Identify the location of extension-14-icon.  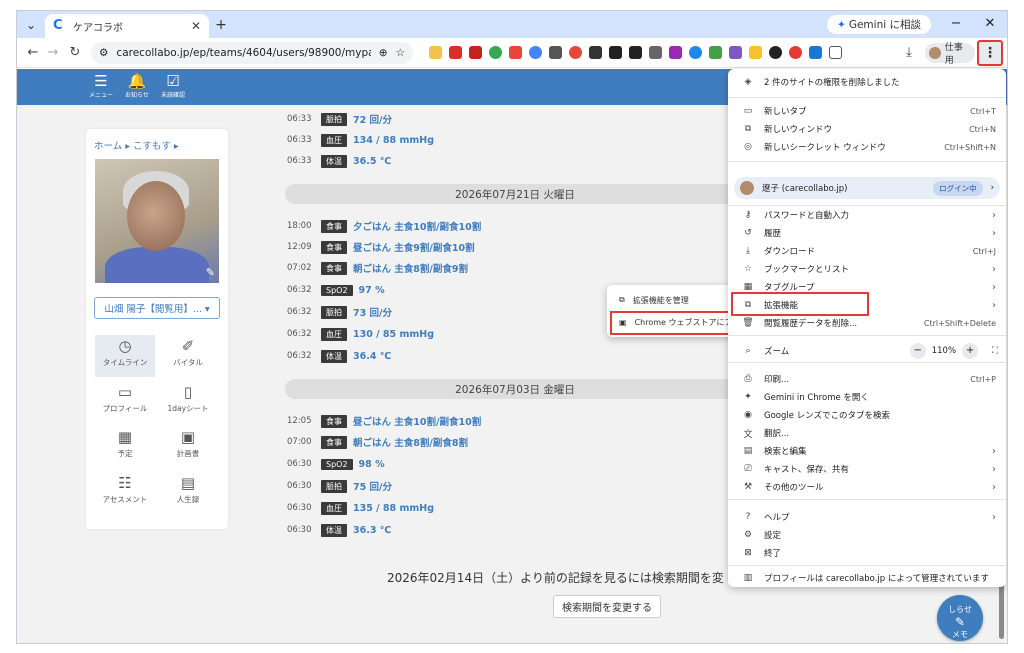
(695, 52).